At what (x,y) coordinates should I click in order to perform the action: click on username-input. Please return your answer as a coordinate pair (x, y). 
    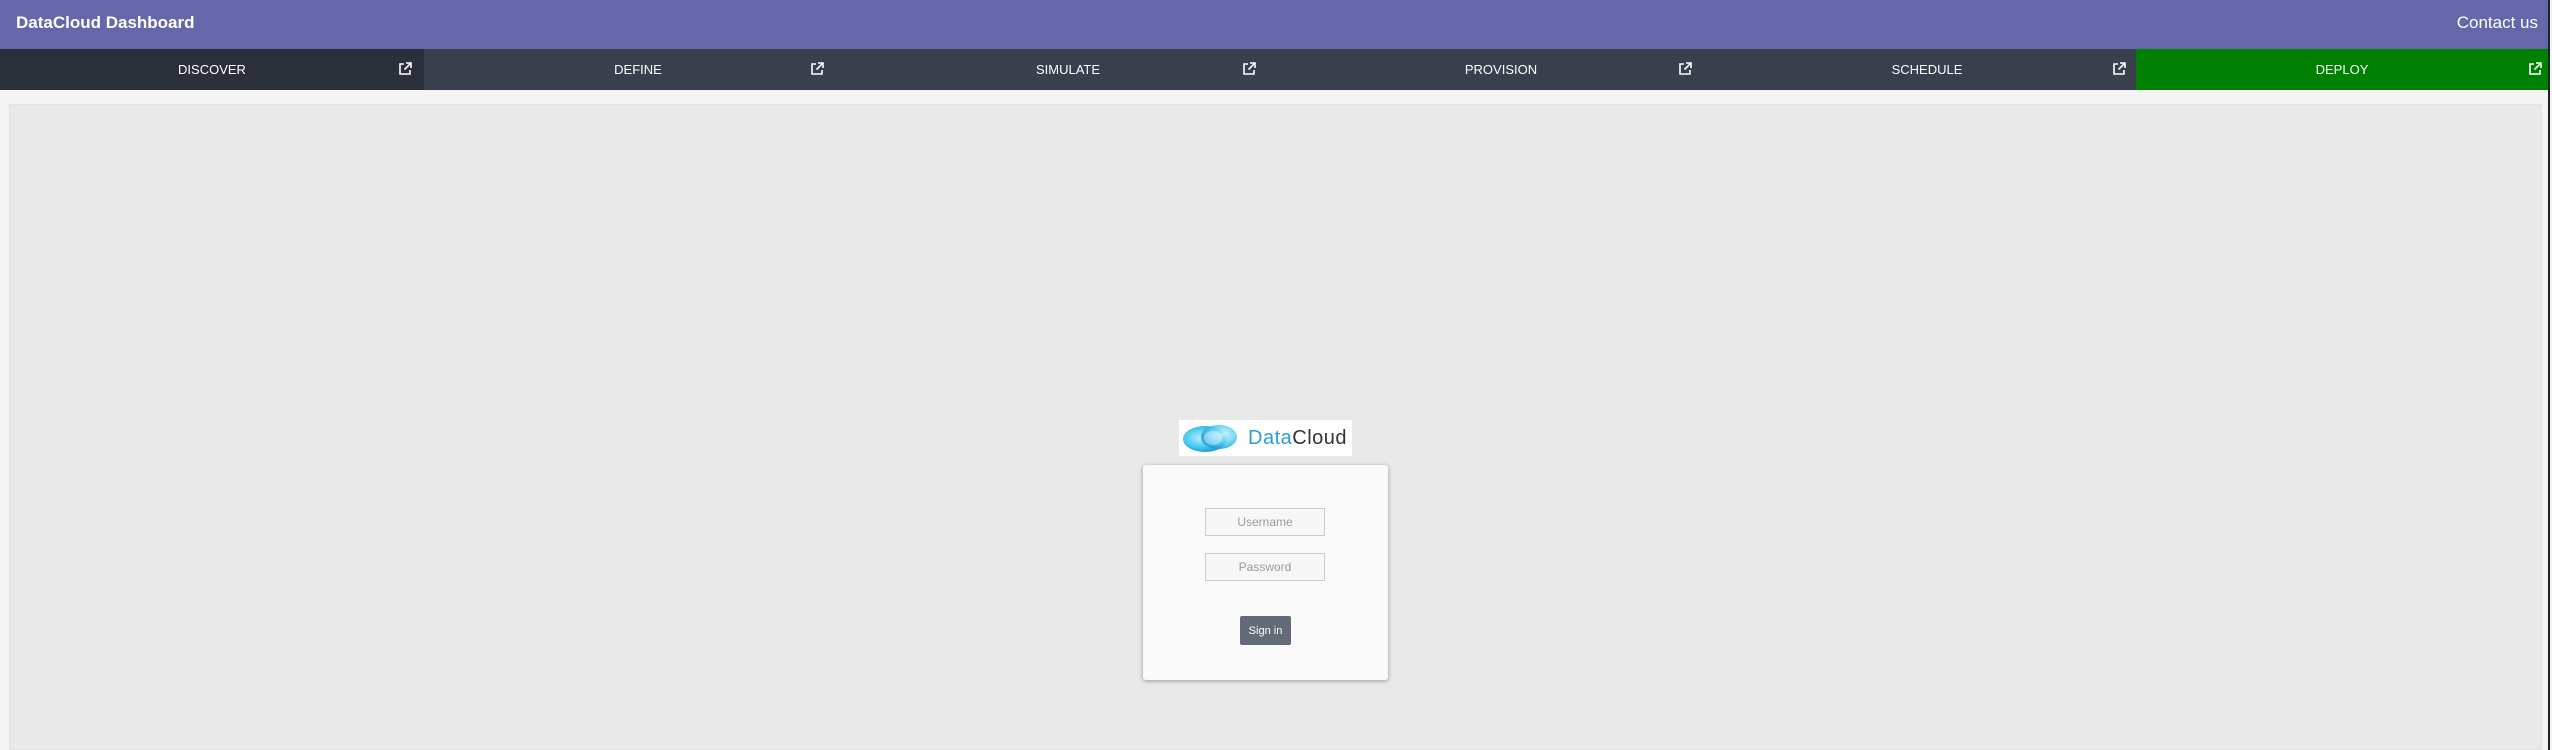
    Looking at the image, I should click on (1265, 522).